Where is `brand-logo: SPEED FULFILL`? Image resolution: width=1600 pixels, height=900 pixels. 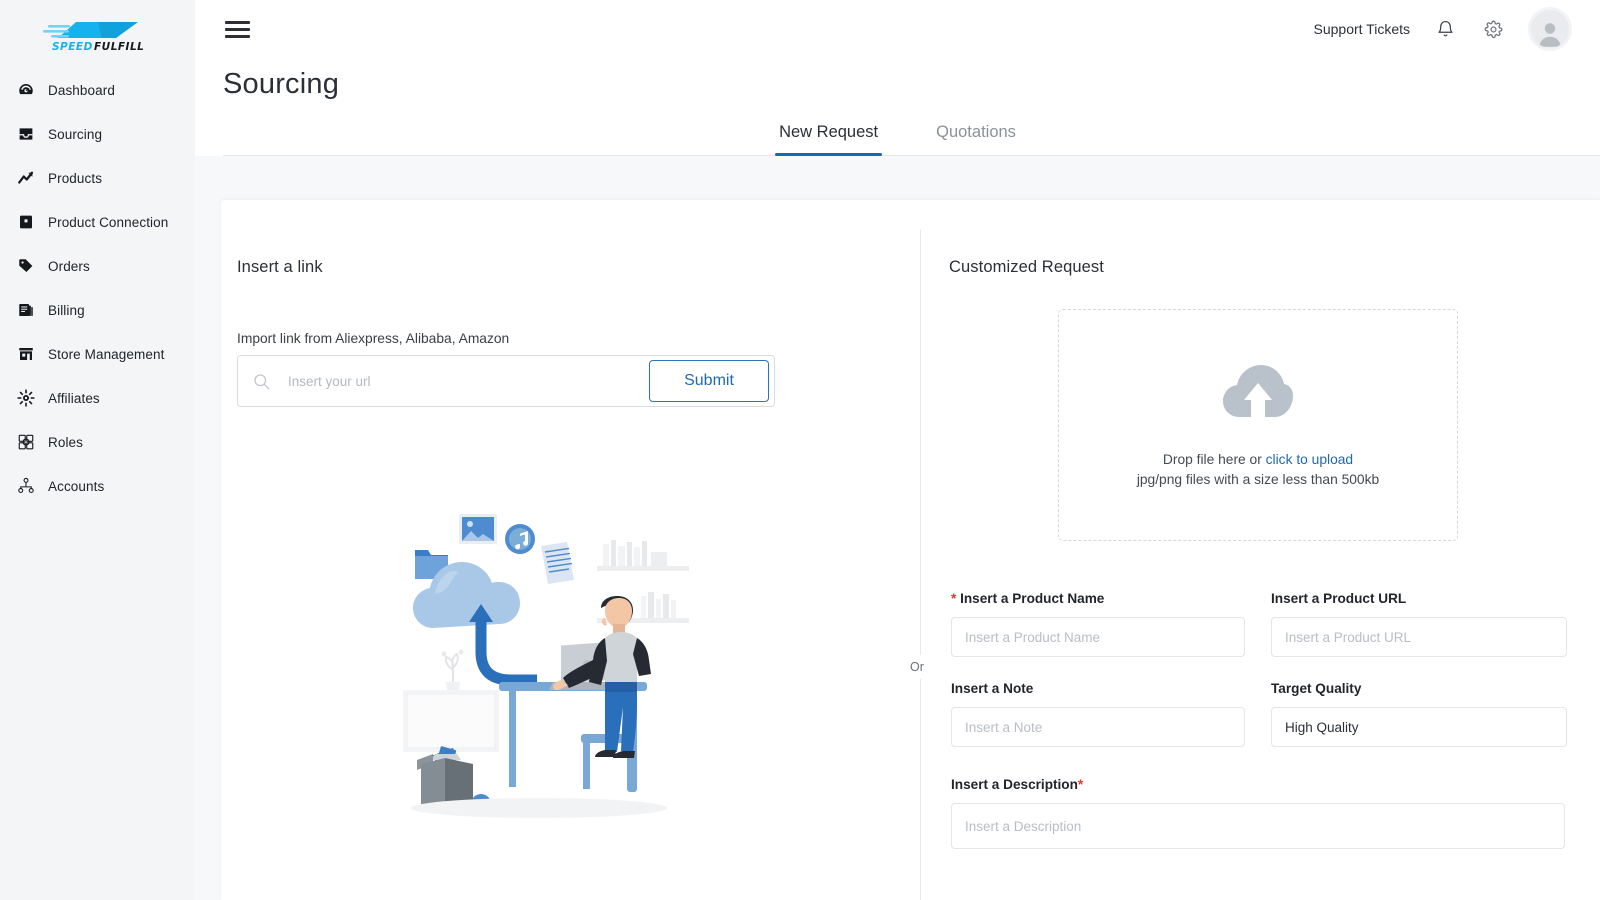
brand-logo: SPEED FULFILL is located at coordinates (97, 36).